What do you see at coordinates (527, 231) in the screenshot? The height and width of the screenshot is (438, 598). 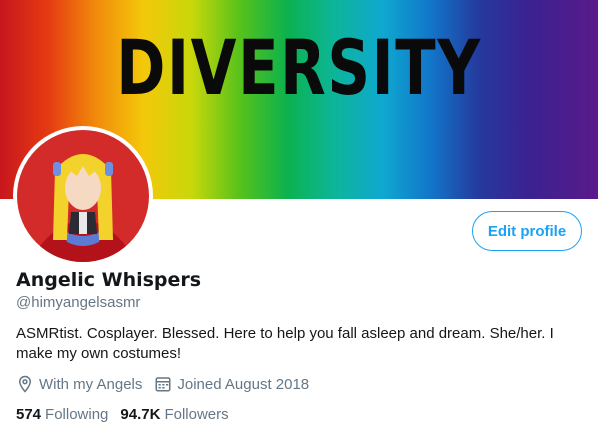 I see `edit-profile-button: Edit profile` at bounding box center [527, 231].